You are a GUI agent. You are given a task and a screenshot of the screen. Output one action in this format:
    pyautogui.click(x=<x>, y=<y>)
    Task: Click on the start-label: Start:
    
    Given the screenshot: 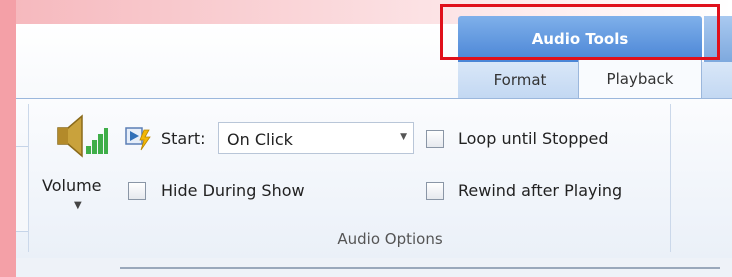 What is the action you would take?
    pyautogui.click(x=183, y=138)
    